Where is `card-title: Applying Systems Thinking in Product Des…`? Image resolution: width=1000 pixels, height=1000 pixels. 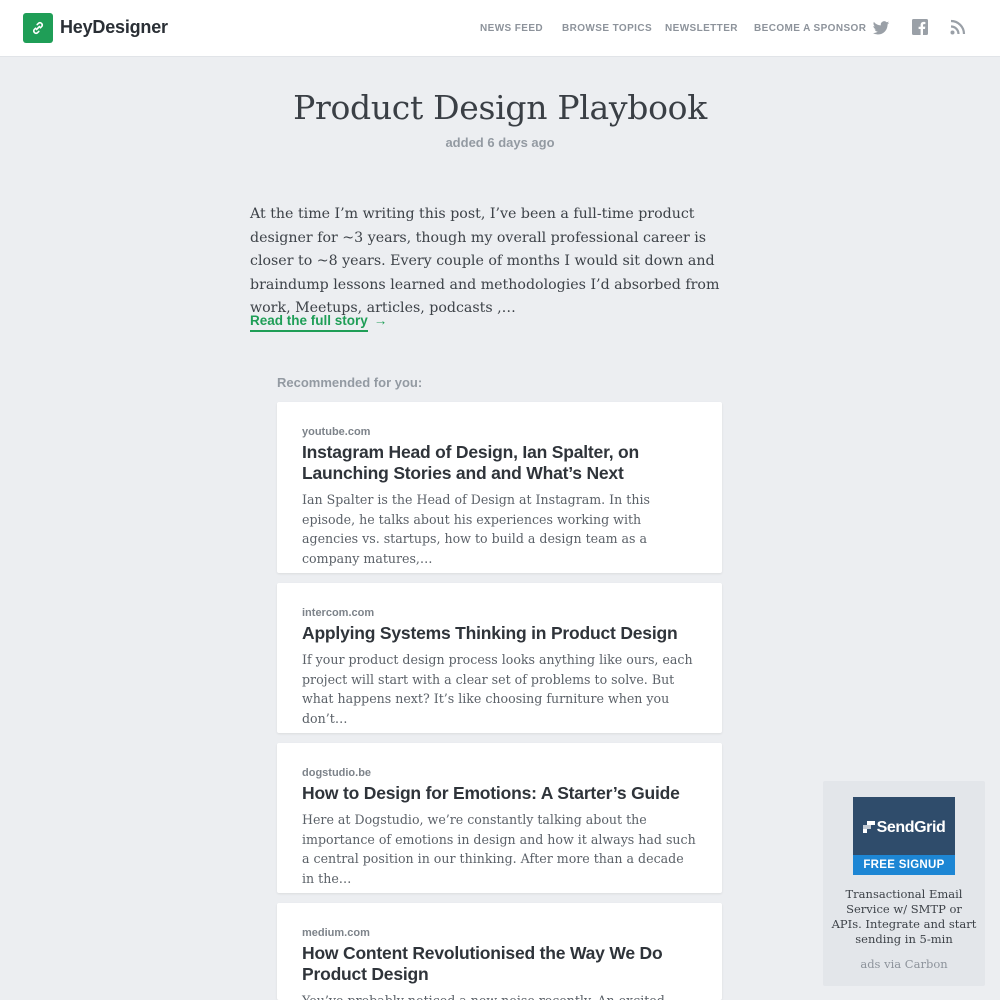 card-title: Applying Systems Thinking in Product Des… is located at coordinates (499, 633).